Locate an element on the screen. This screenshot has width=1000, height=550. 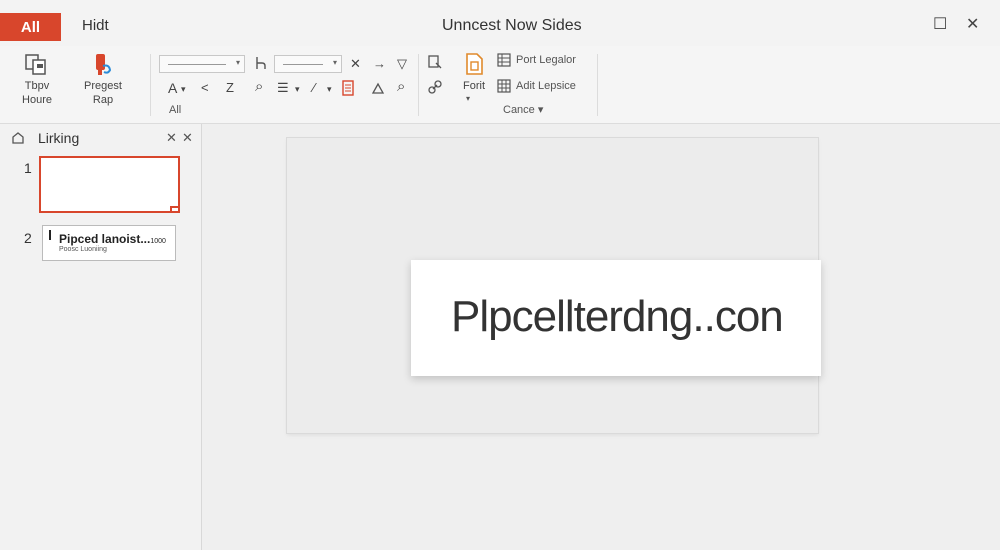
slide-thumbnail-2: Pipced lanoist...1000 Poosc Luoniing is located at coordinates (109, 243).